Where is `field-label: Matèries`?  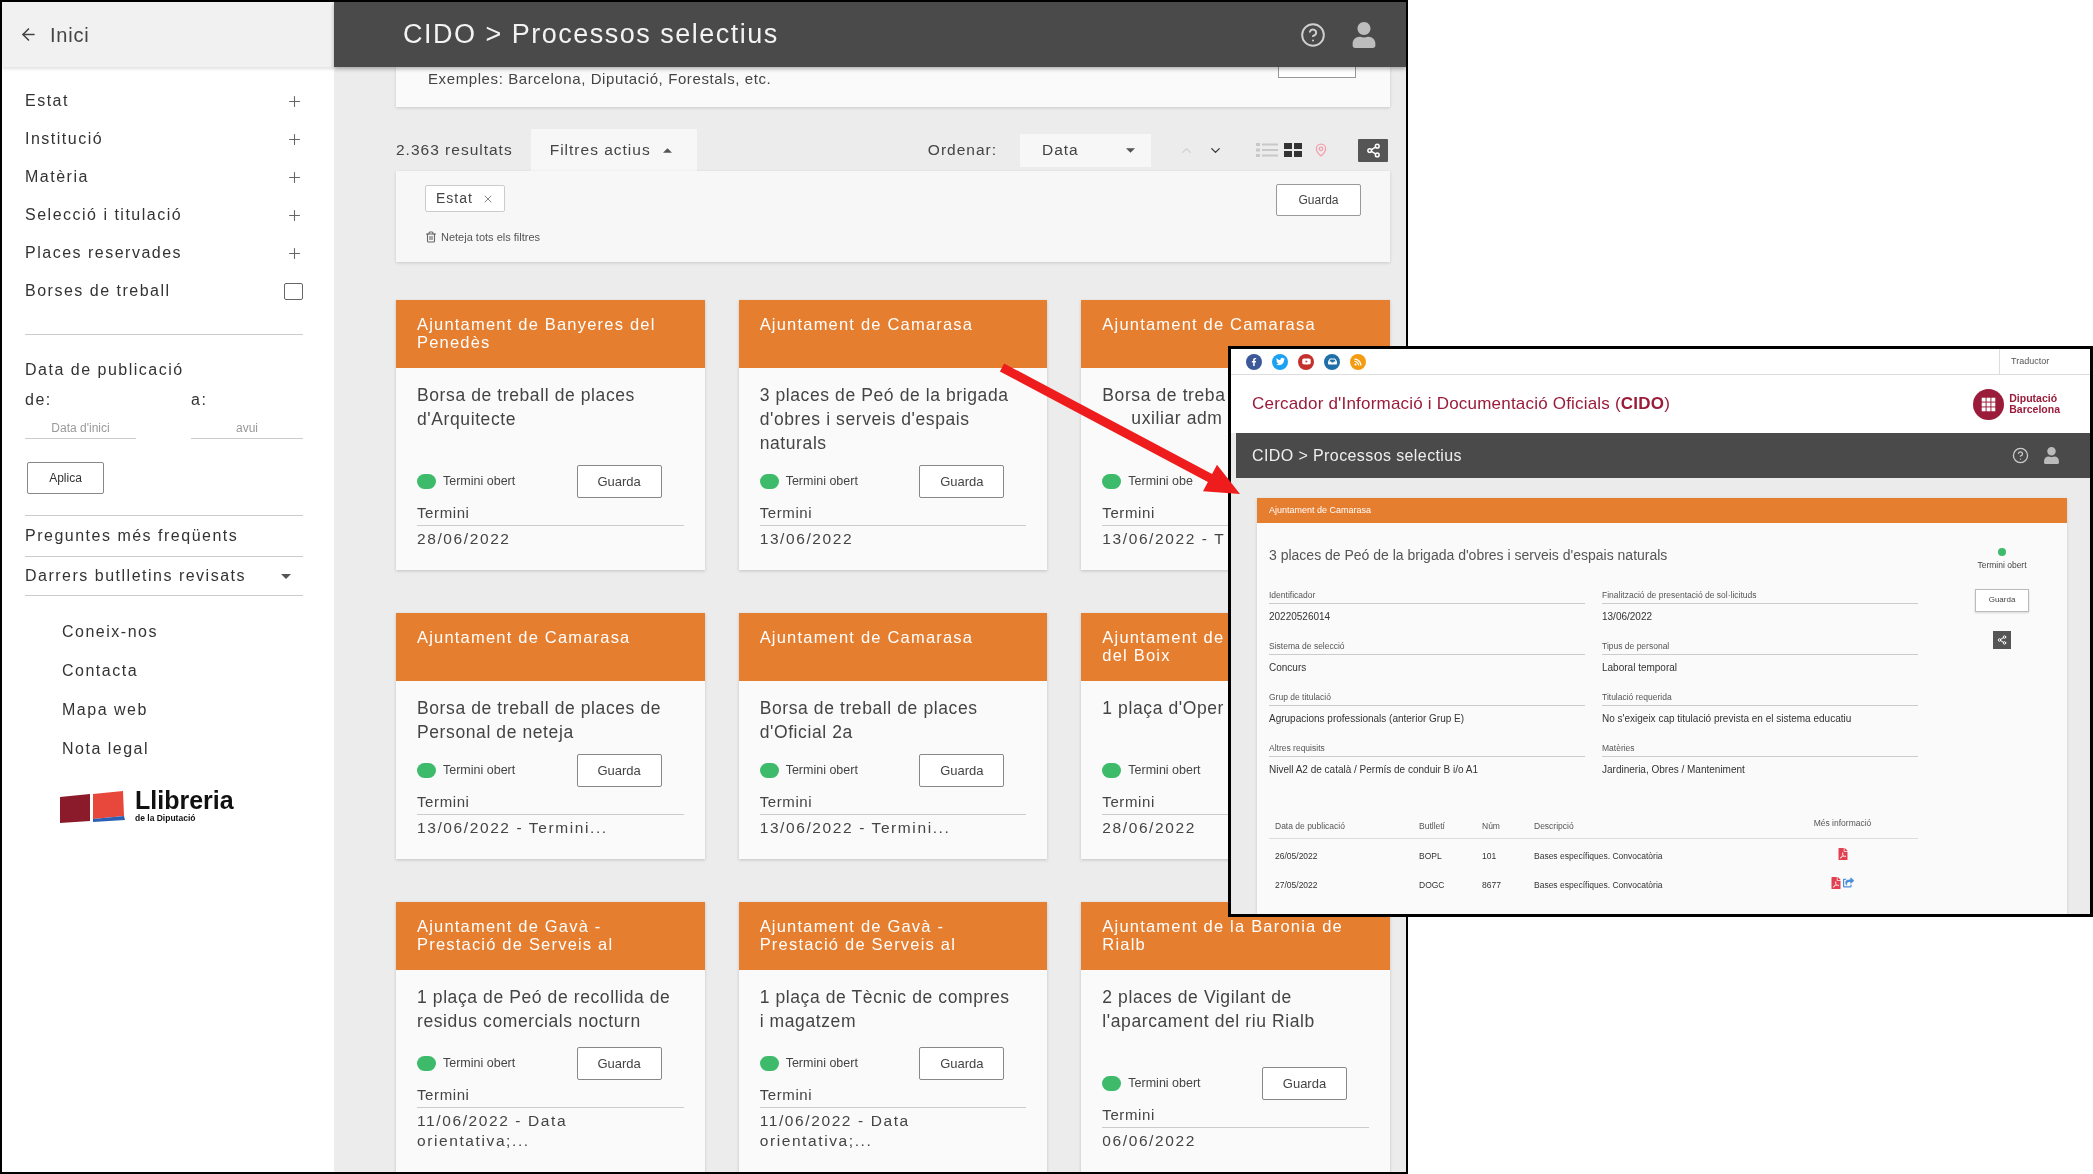 field-label: Matèries is located at coordinates (1618, 748).